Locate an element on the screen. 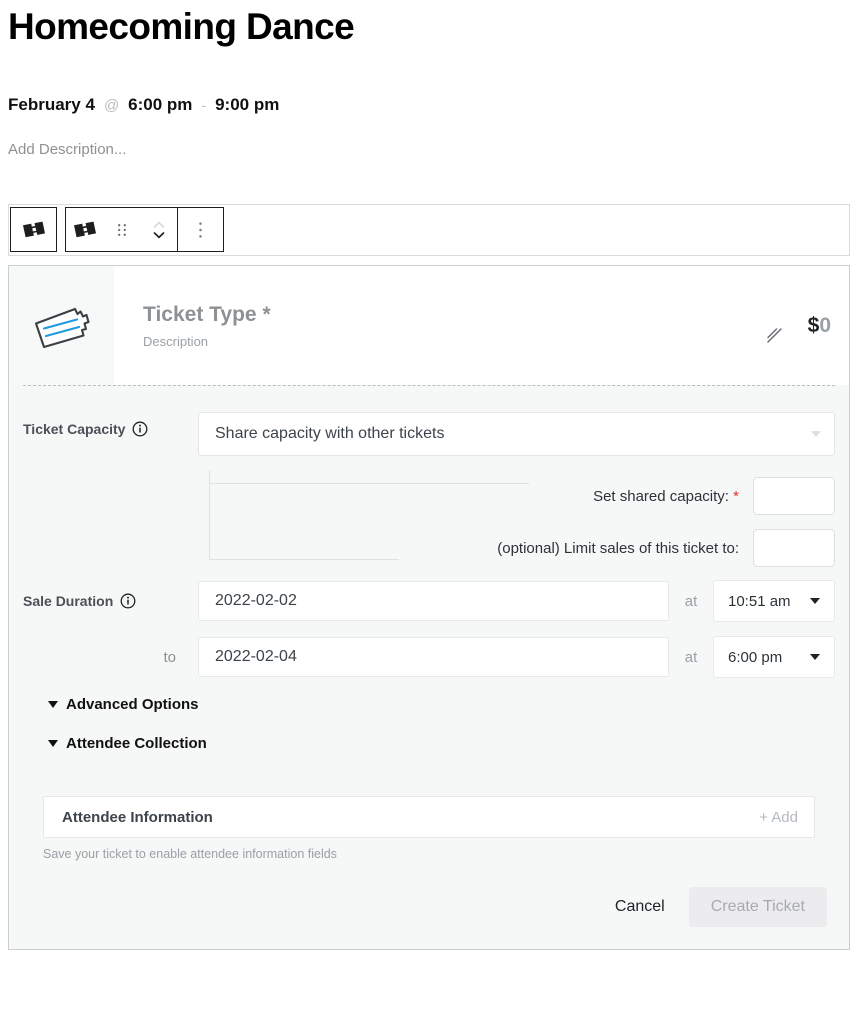 This screenshot has width=858, height=1010. sale-duration-end-row: to 2022-02-04 at 6:00 pm is located at coordinates (429, 657).